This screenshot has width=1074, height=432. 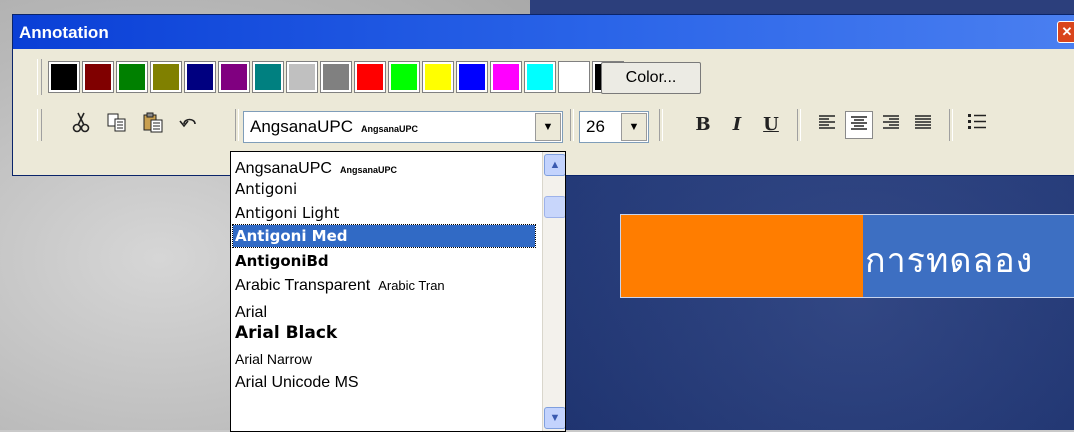 I want to click on close-icon: ✕, so click(x=1067, y=31).